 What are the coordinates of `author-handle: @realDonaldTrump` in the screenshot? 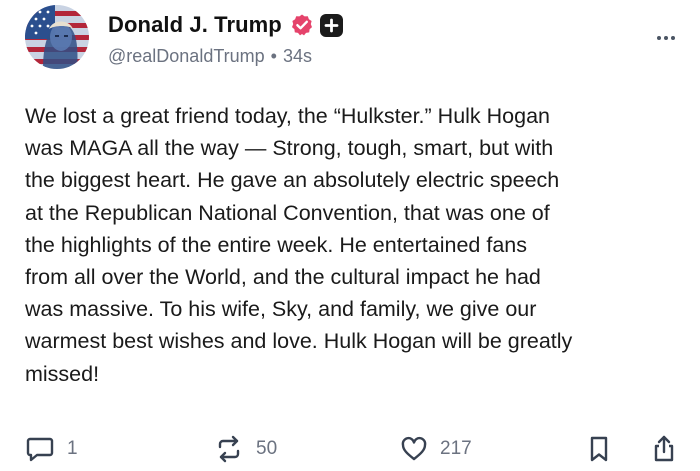 It's located at (186, 56).